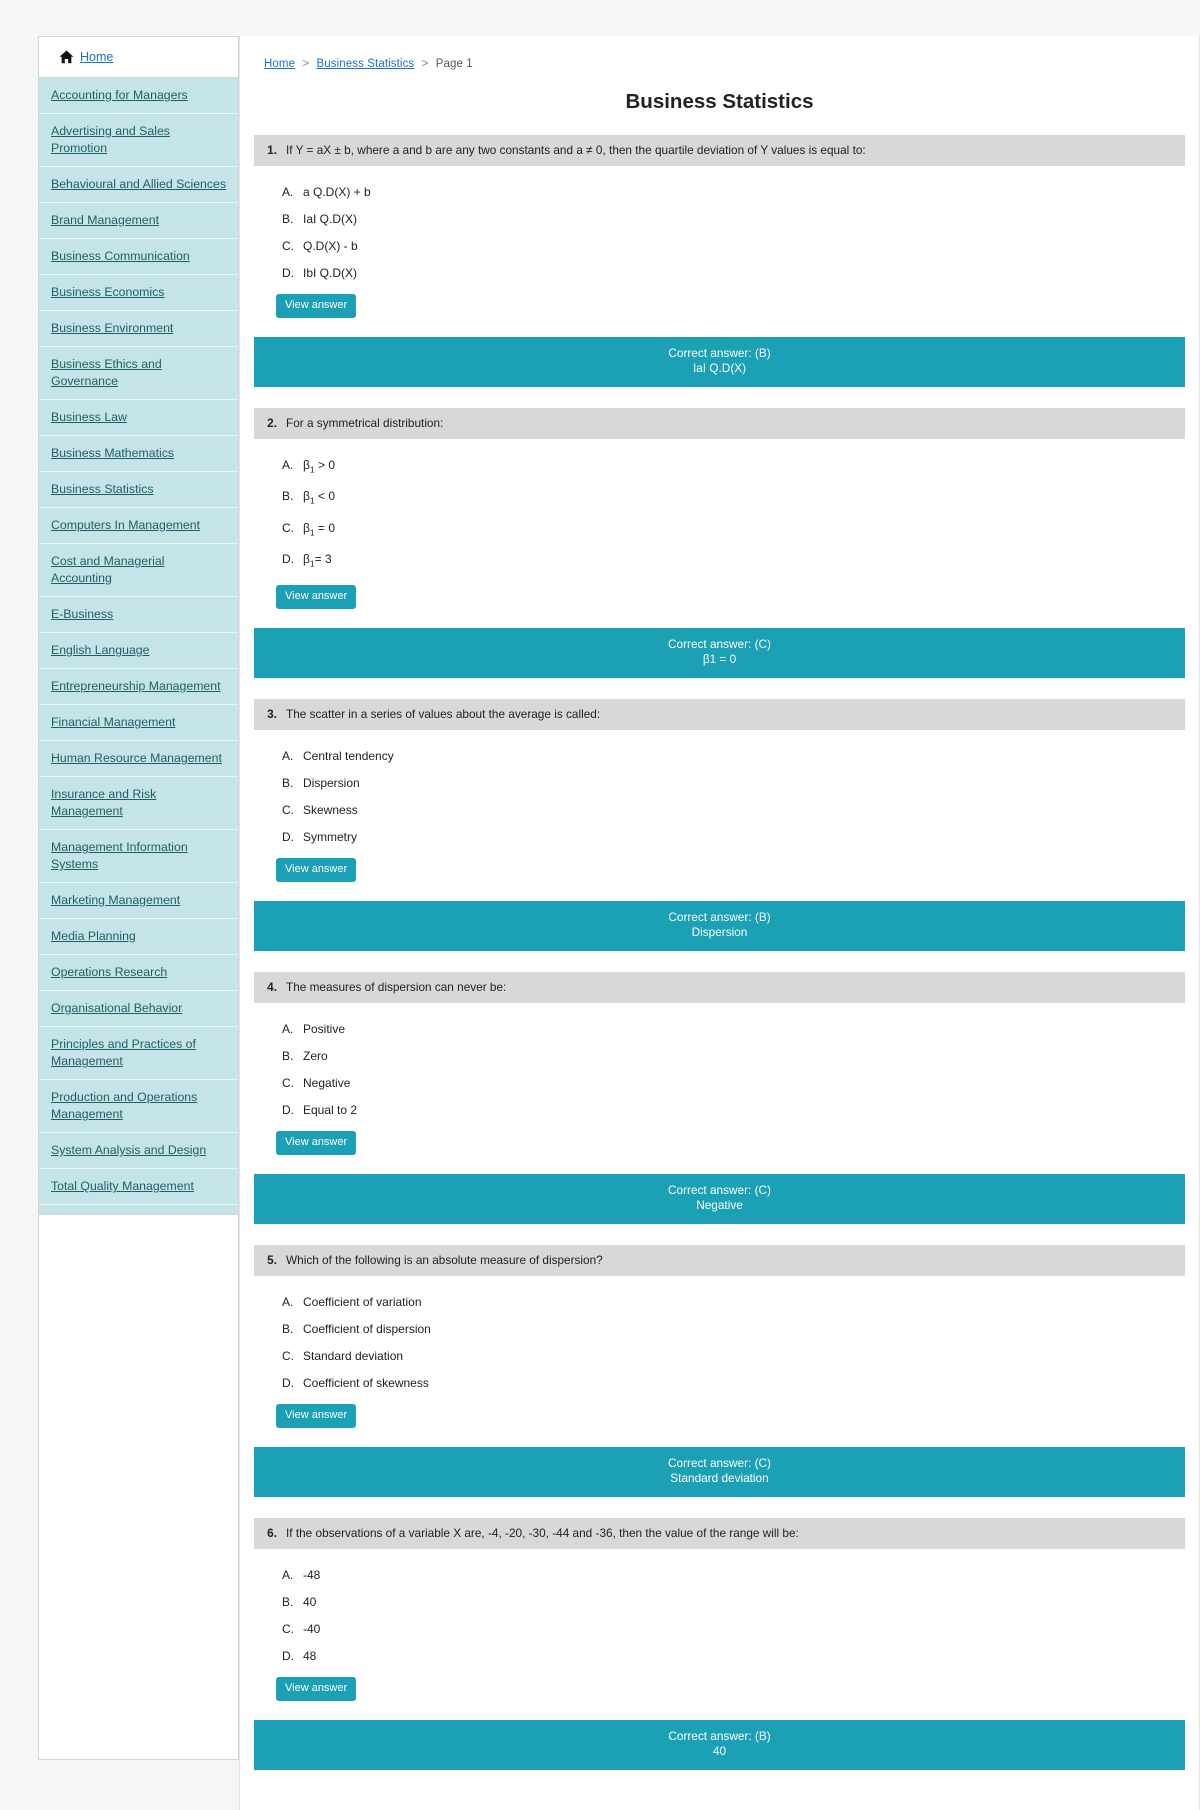 This screenshot has height=1810, width=1200. I want to click on option-row: A. -48, so click(733, 1576).